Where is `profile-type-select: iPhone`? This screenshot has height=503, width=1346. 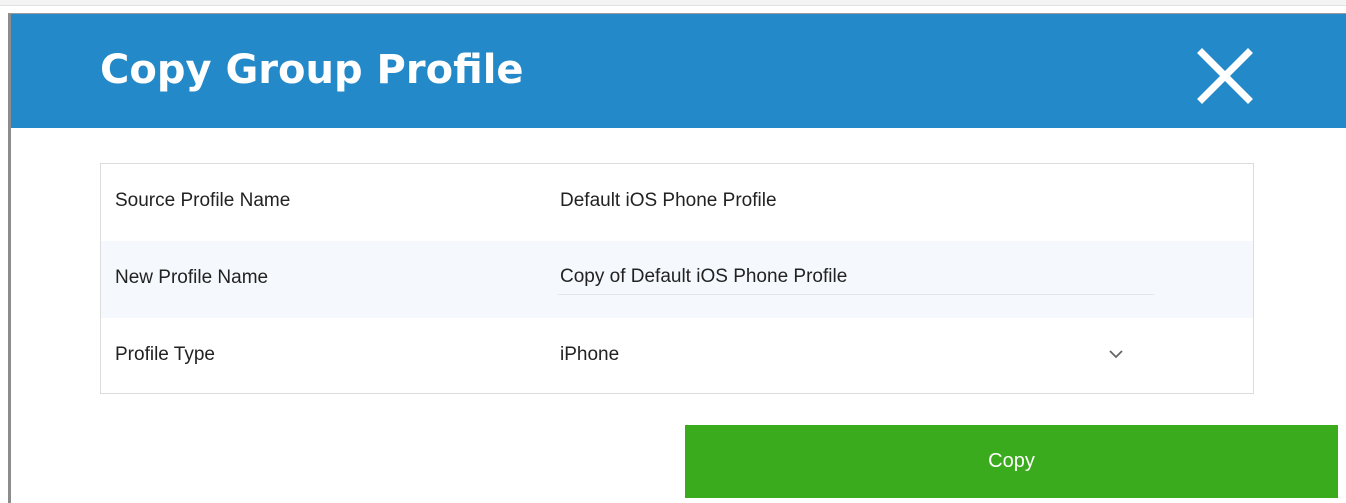 profile-type-select: iPhone is located at coordinates (851, 354).